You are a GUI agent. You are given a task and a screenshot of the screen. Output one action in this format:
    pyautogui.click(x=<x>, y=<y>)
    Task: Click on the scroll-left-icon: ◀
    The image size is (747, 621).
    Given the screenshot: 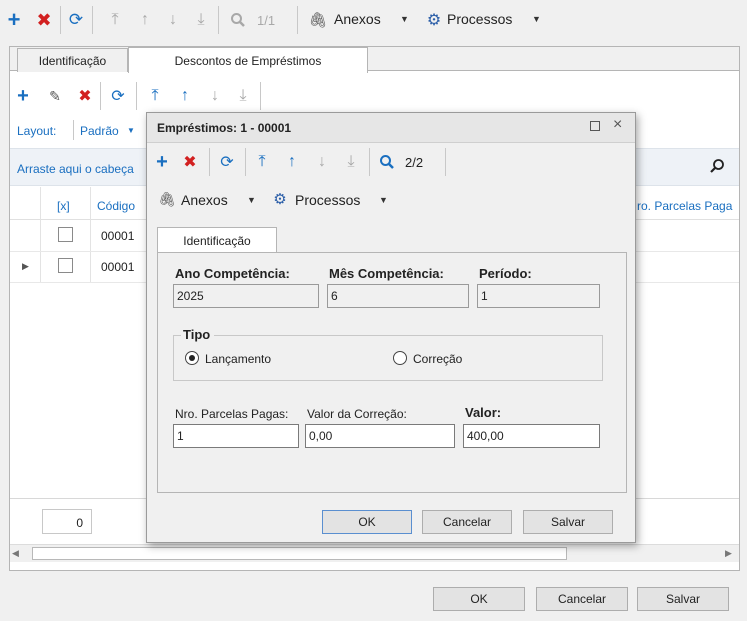 What is the action you would take?
    pyautogui.click(x=15, y=553)
    